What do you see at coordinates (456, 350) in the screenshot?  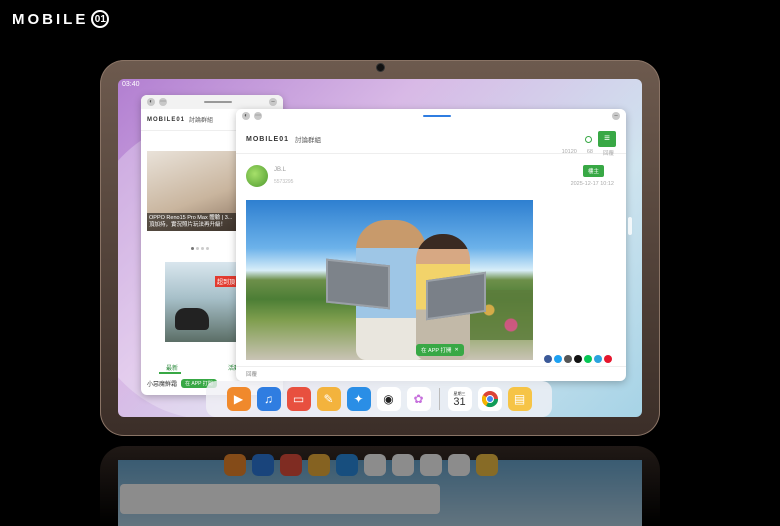 I see `close-x-icon: ✕` at bounding box center [456, 350].